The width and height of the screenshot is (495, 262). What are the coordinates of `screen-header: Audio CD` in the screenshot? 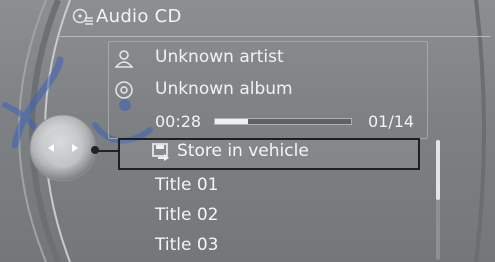 It's located at (127, 16).